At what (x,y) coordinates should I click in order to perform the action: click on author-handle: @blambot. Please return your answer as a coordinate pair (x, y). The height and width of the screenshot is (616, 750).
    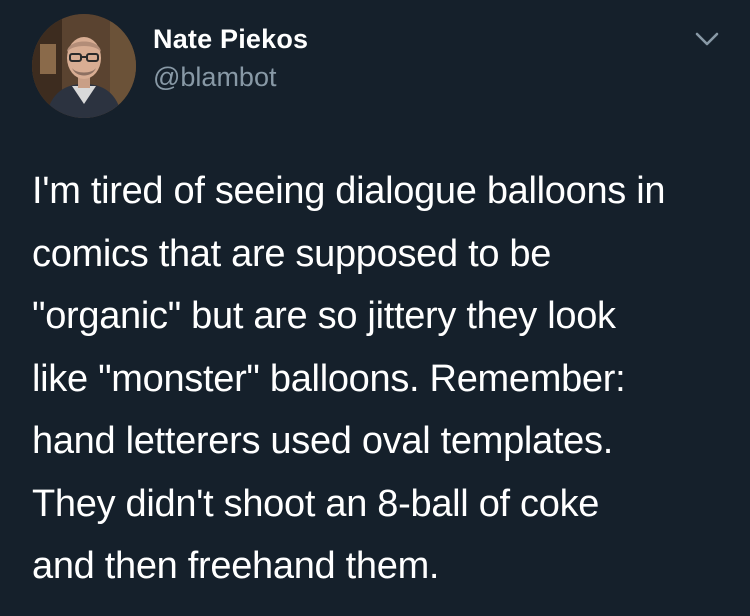
    Looking at the image, I should click on (214, 77).